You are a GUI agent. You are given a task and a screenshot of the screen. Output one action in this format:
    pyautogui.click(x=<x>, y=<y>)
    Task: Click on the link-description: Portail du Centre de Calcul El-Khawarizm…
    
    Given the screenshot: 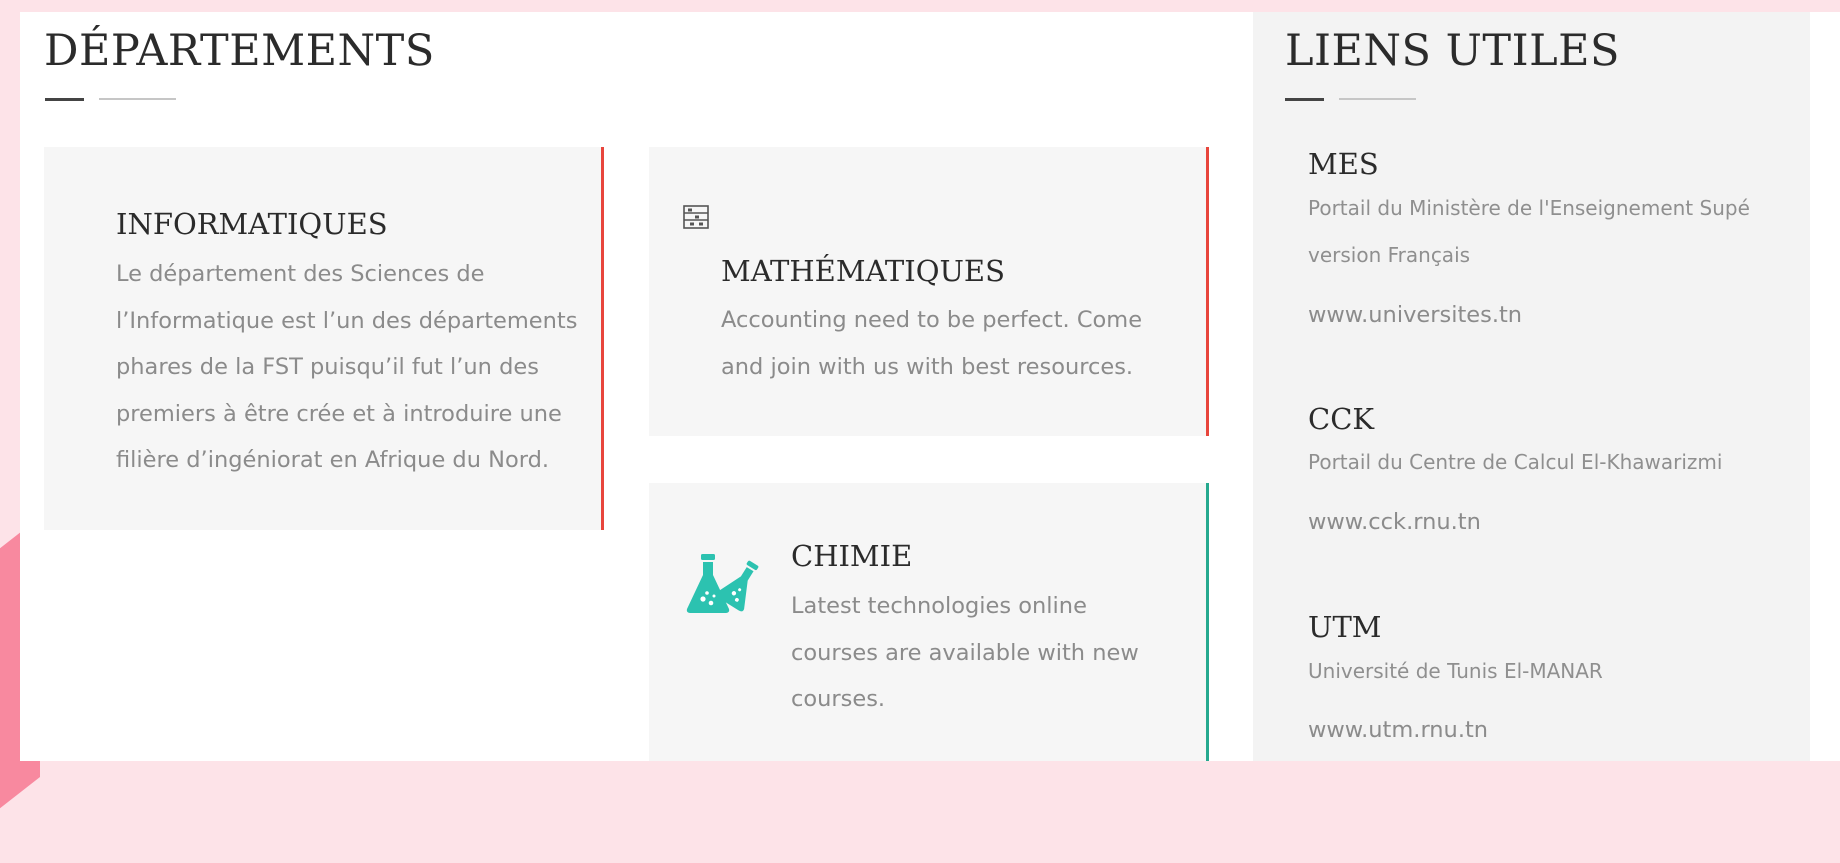 What is the action you would take?
    pyautogui.click(x=1533, y=462)
    